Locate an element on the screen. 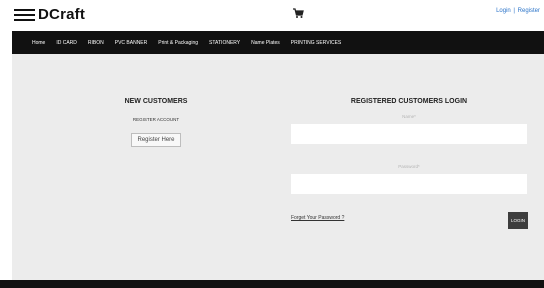 The height and width of the screenshot is (288, 544). nav-item-ribon: RIBON is located at coordinates (96, 43).